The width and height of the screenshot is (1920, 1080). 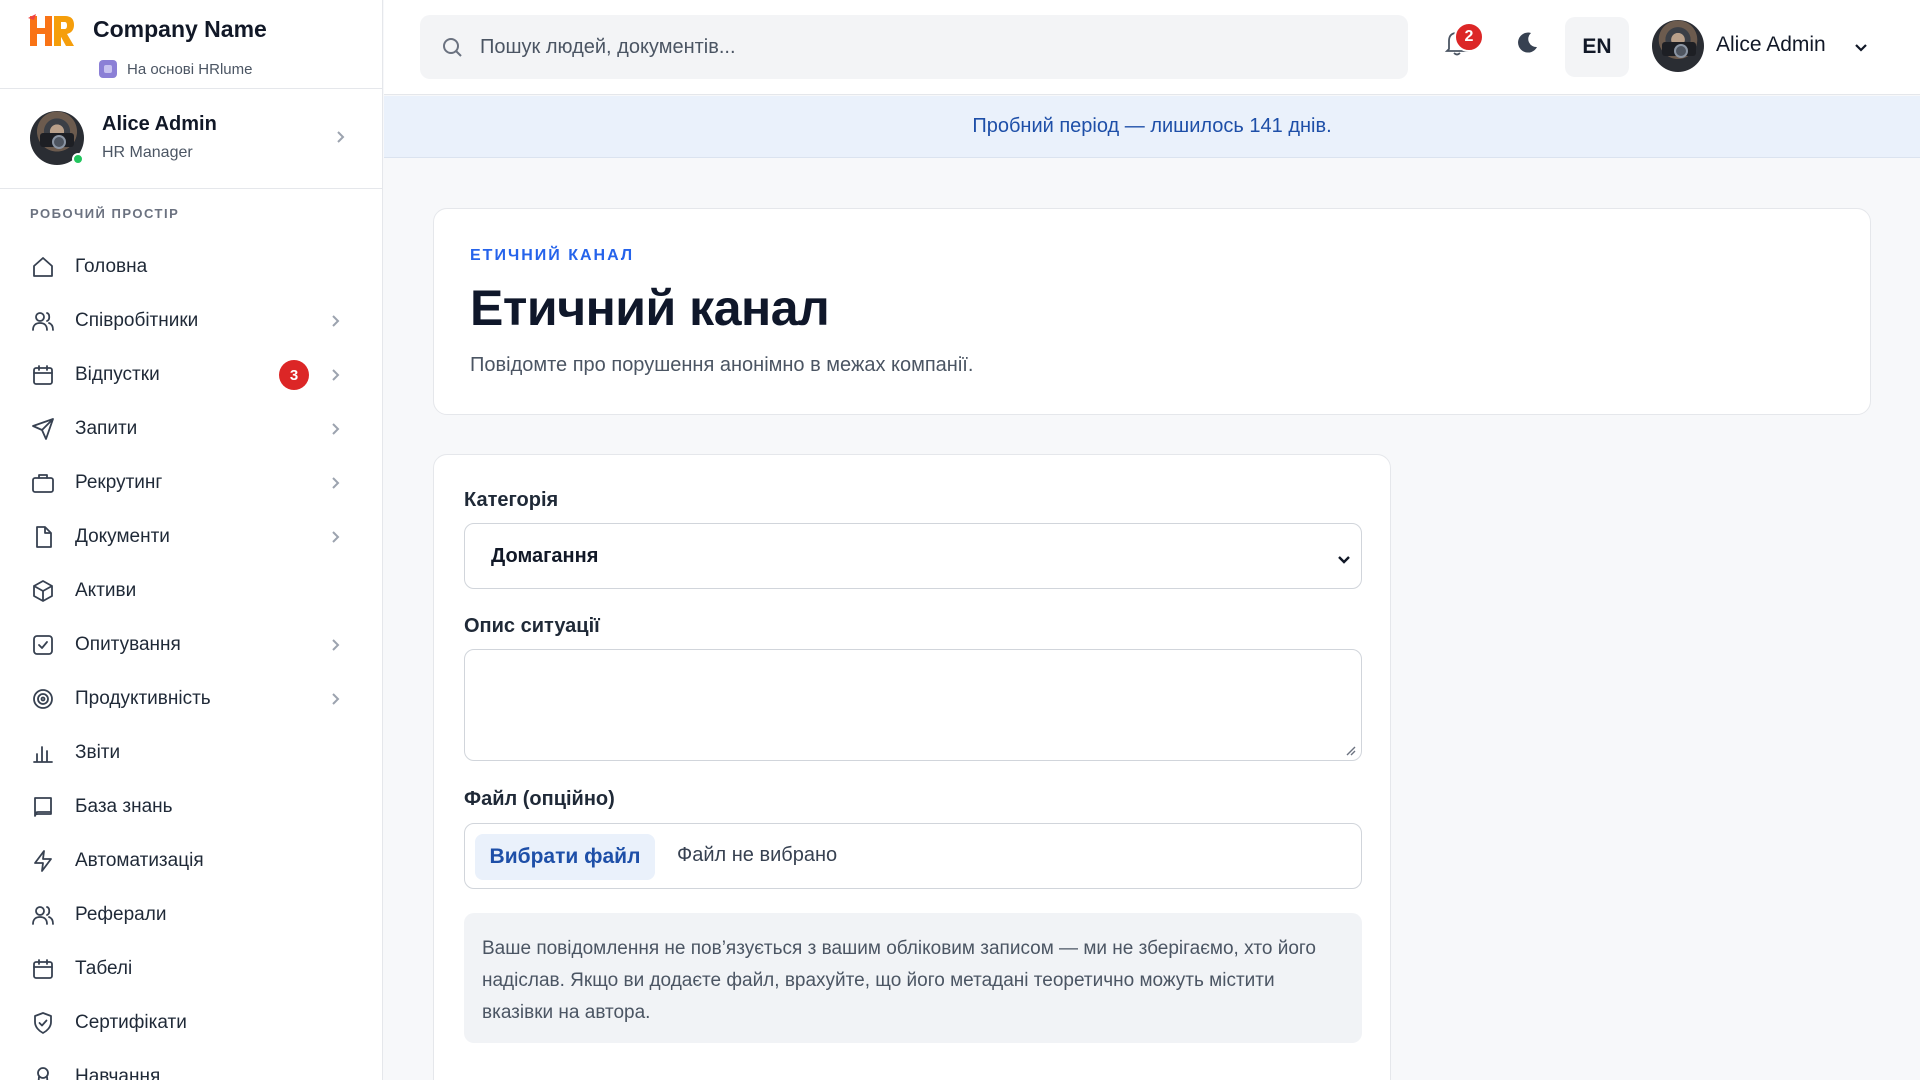 I want to click on description-label: Опис ситуації, so click(x=532, y=626).